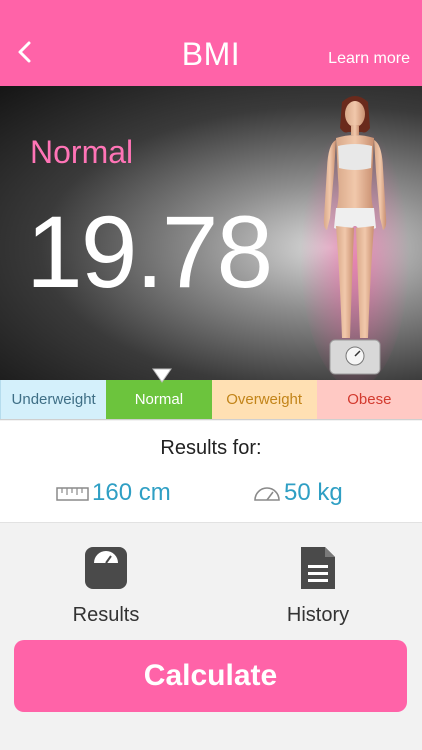 This screenshot has height=750, width=422. What do you see at coordinates (72, 494) in the screenshot?
I see `ruler-icon` at bounding box center [72, 494].